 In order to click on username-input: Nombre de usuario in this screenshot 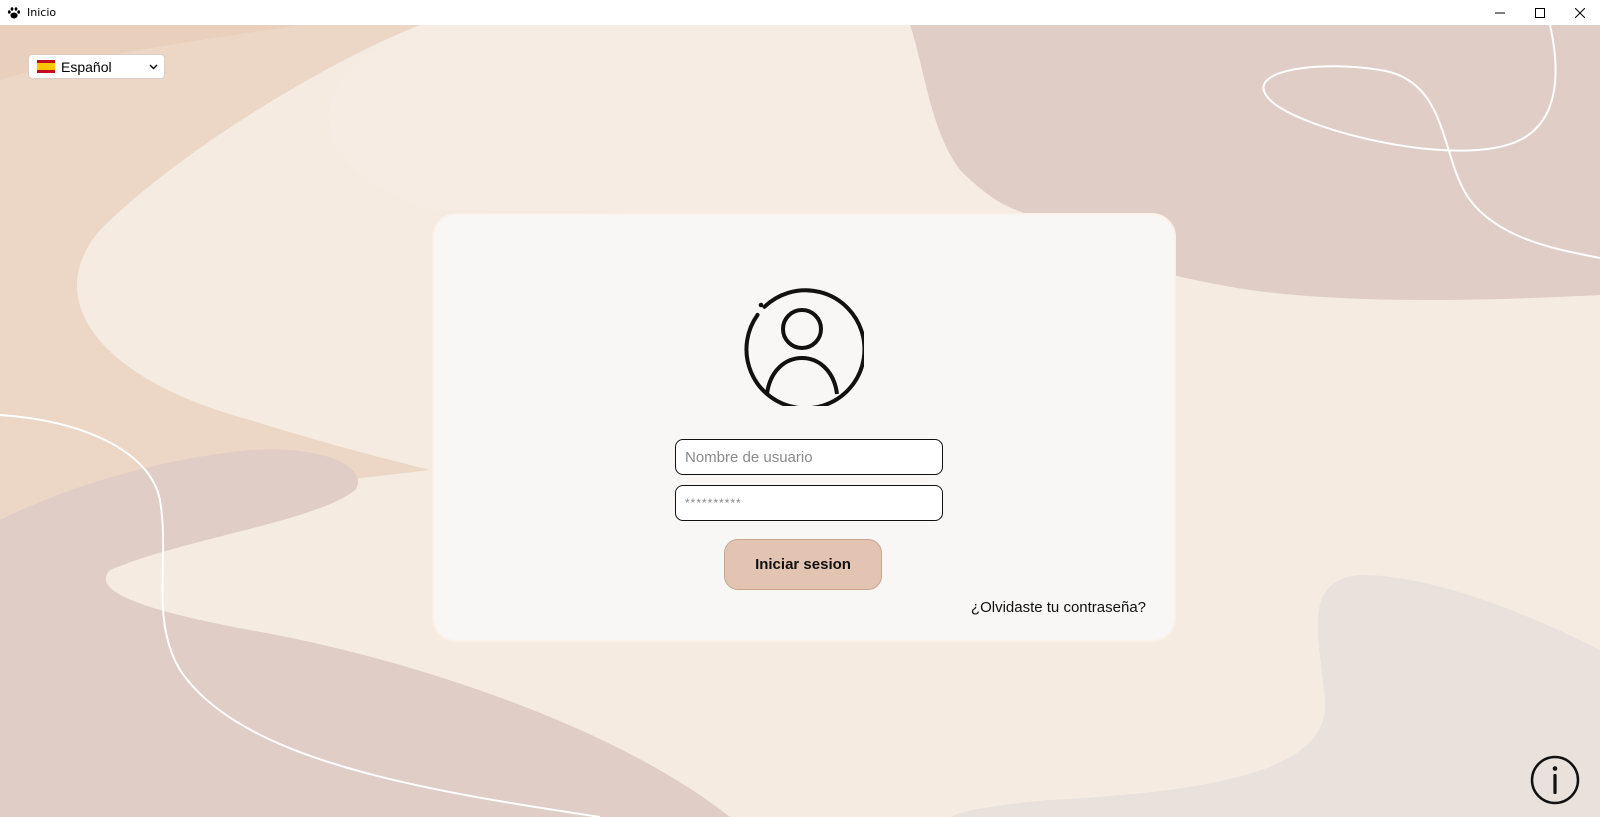, I will do `click(809, 457)`.